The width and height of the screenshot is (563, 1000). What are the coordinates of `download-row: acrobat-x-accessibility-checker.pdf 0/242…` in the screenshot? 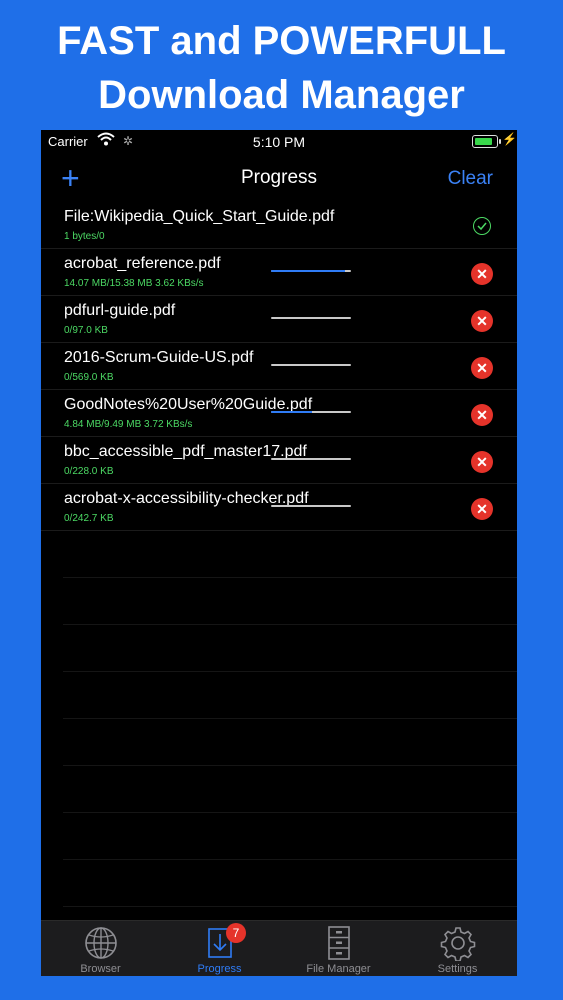 It's located at (279, 507).